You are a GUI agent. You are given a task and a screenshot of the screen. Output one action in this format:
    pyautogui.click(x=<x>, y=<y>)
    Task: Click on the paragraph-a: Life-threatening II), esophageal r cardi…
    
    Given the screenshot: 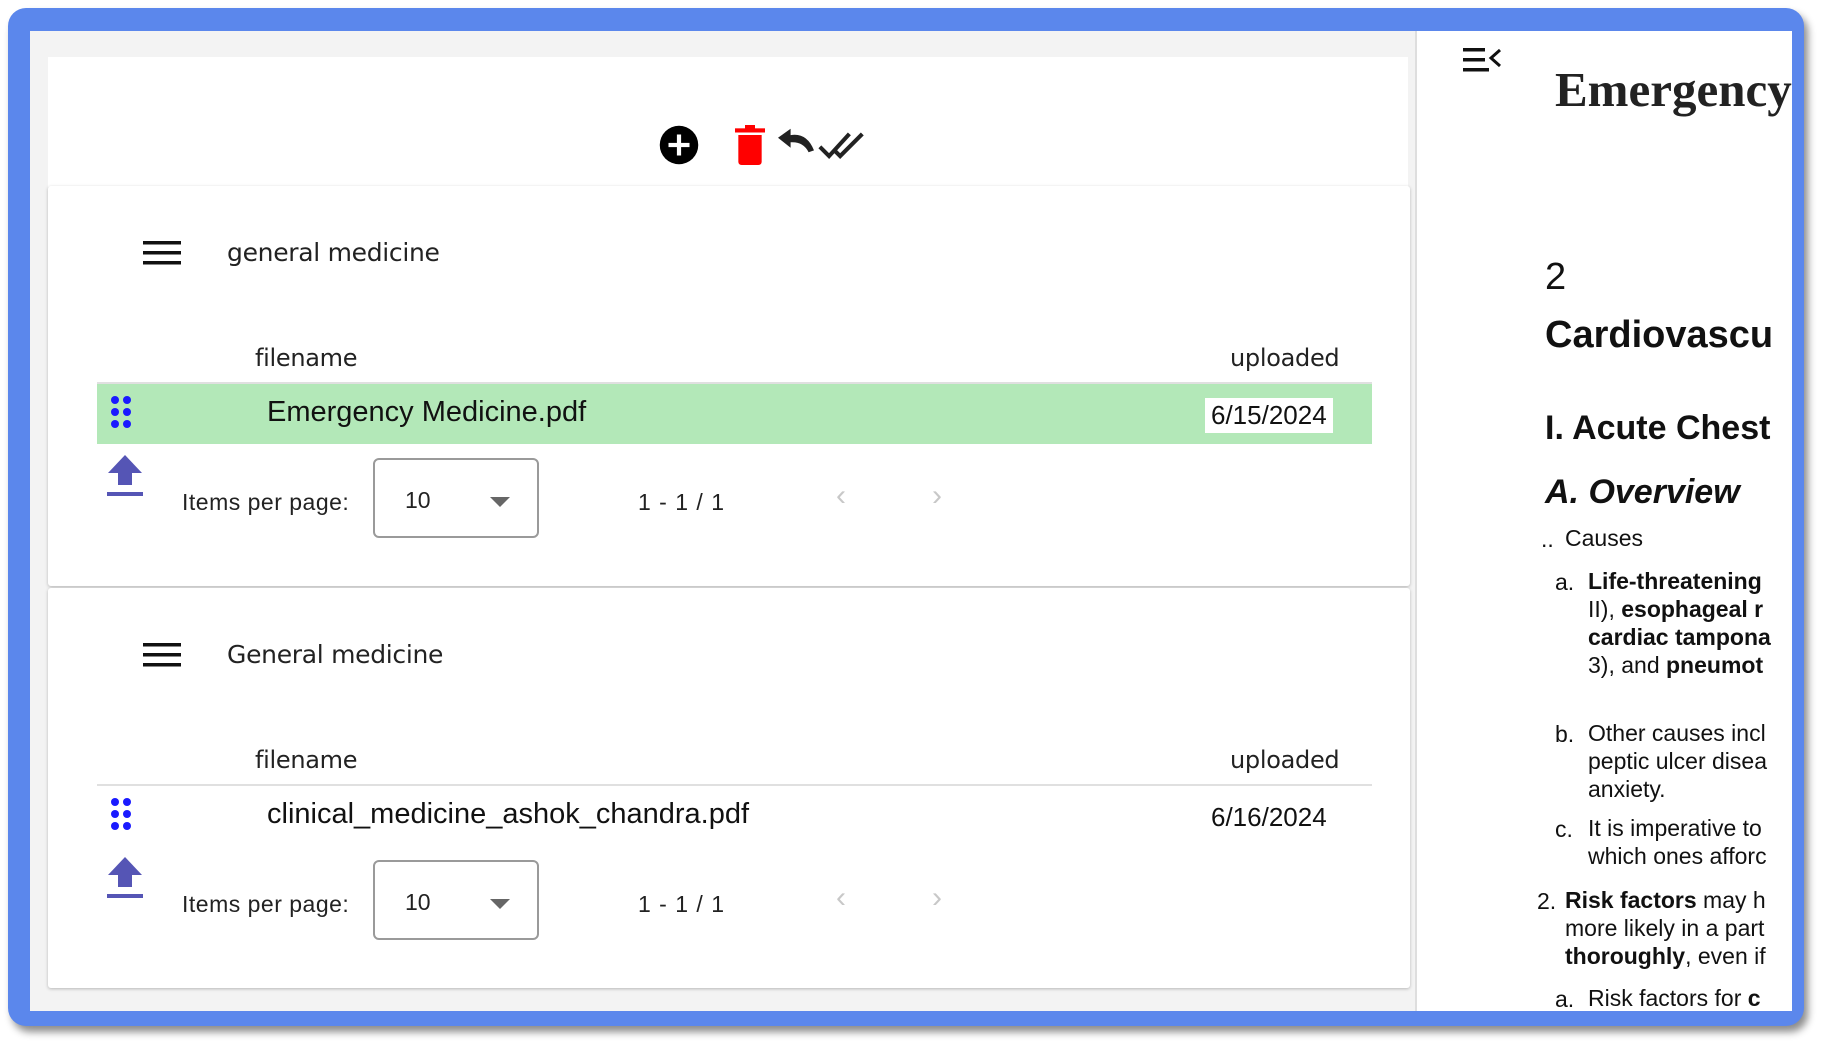 What is the action you would take?
    pyautogui.click(x=1679, y=623)
    